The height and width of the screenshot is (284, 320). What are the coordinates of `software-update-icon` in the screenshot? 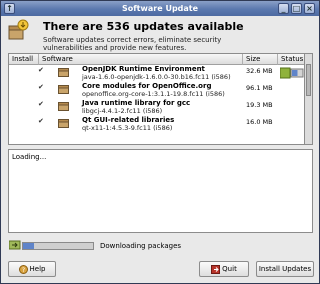 It's located at (18, 29).